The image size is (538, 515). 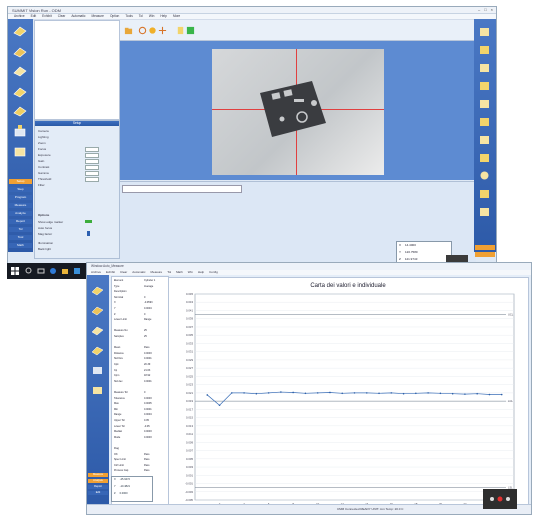 I want to click on table-row-key: OK, so click(x=116, y=454).